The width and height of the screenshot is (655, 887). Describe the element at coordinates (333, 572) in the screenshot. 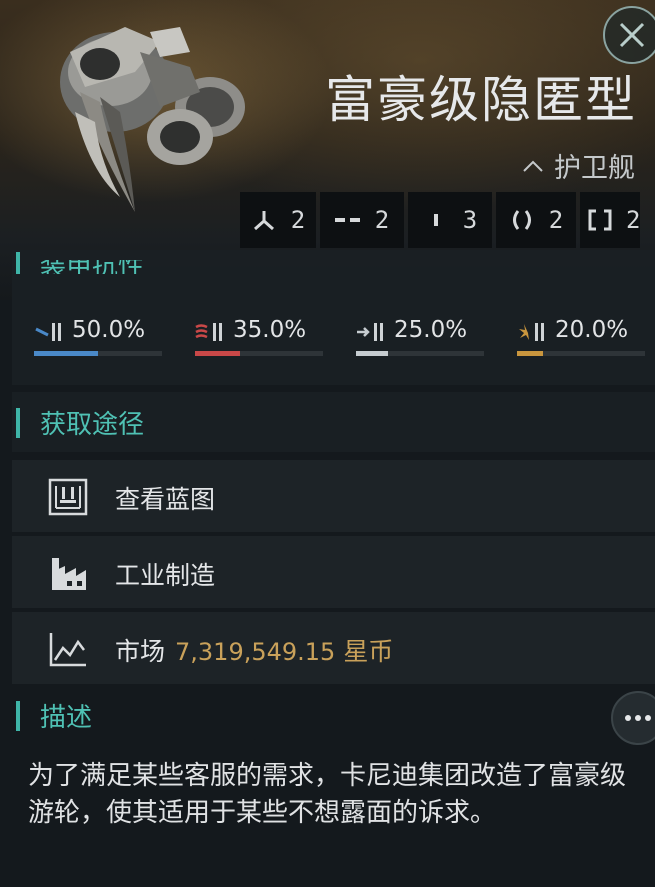

I see `industry-row: 工业制造` at that location.